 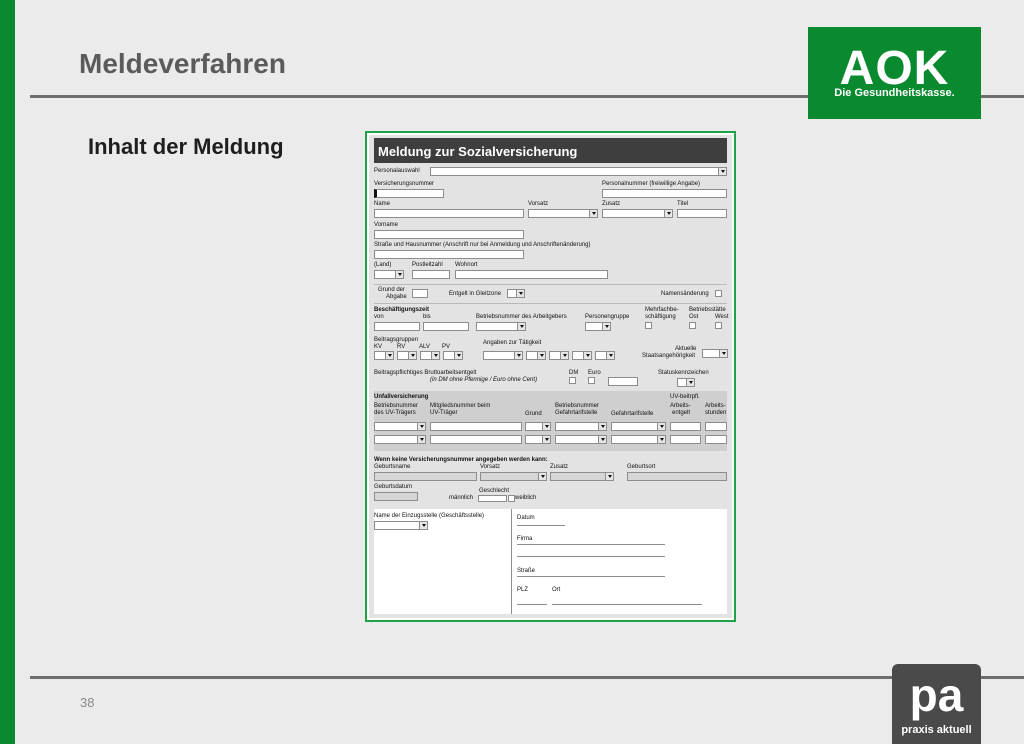 What do you see at coordinates (591, 380) in the screenshot?
I see `euro-radio` at bounding box center [591, 380].